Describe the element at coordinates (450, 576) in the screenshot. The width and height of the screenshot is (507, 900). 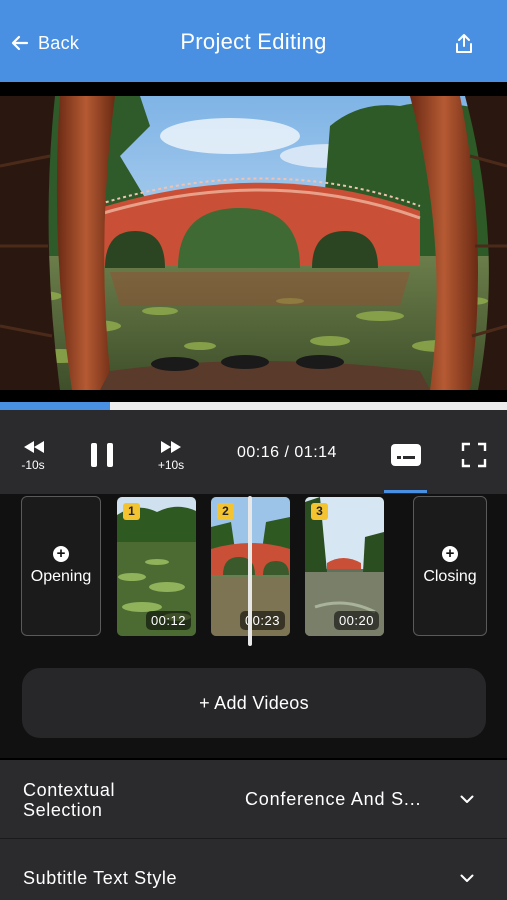
I see `closing-label: Closing` at that location.